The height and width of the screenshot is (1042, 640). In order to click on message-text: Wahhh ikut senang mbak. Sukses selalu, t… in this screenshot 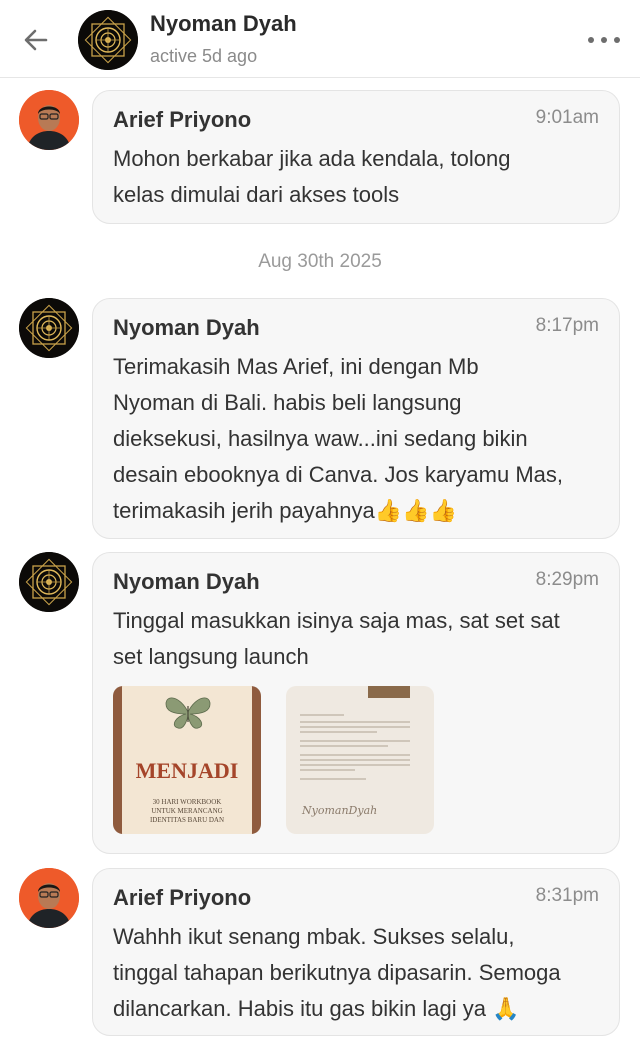, I will do `click(337, 972)`.